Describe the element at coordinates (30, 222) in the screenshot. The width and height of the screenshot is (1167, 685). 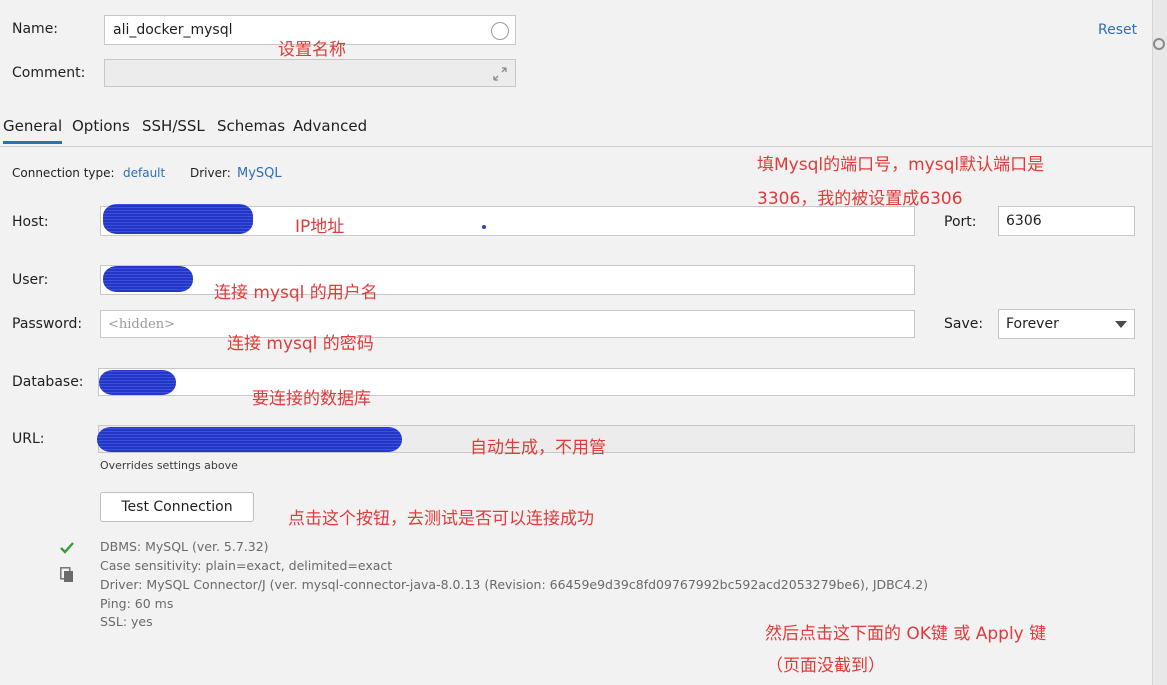
I see `host-label: Host:` at that location.